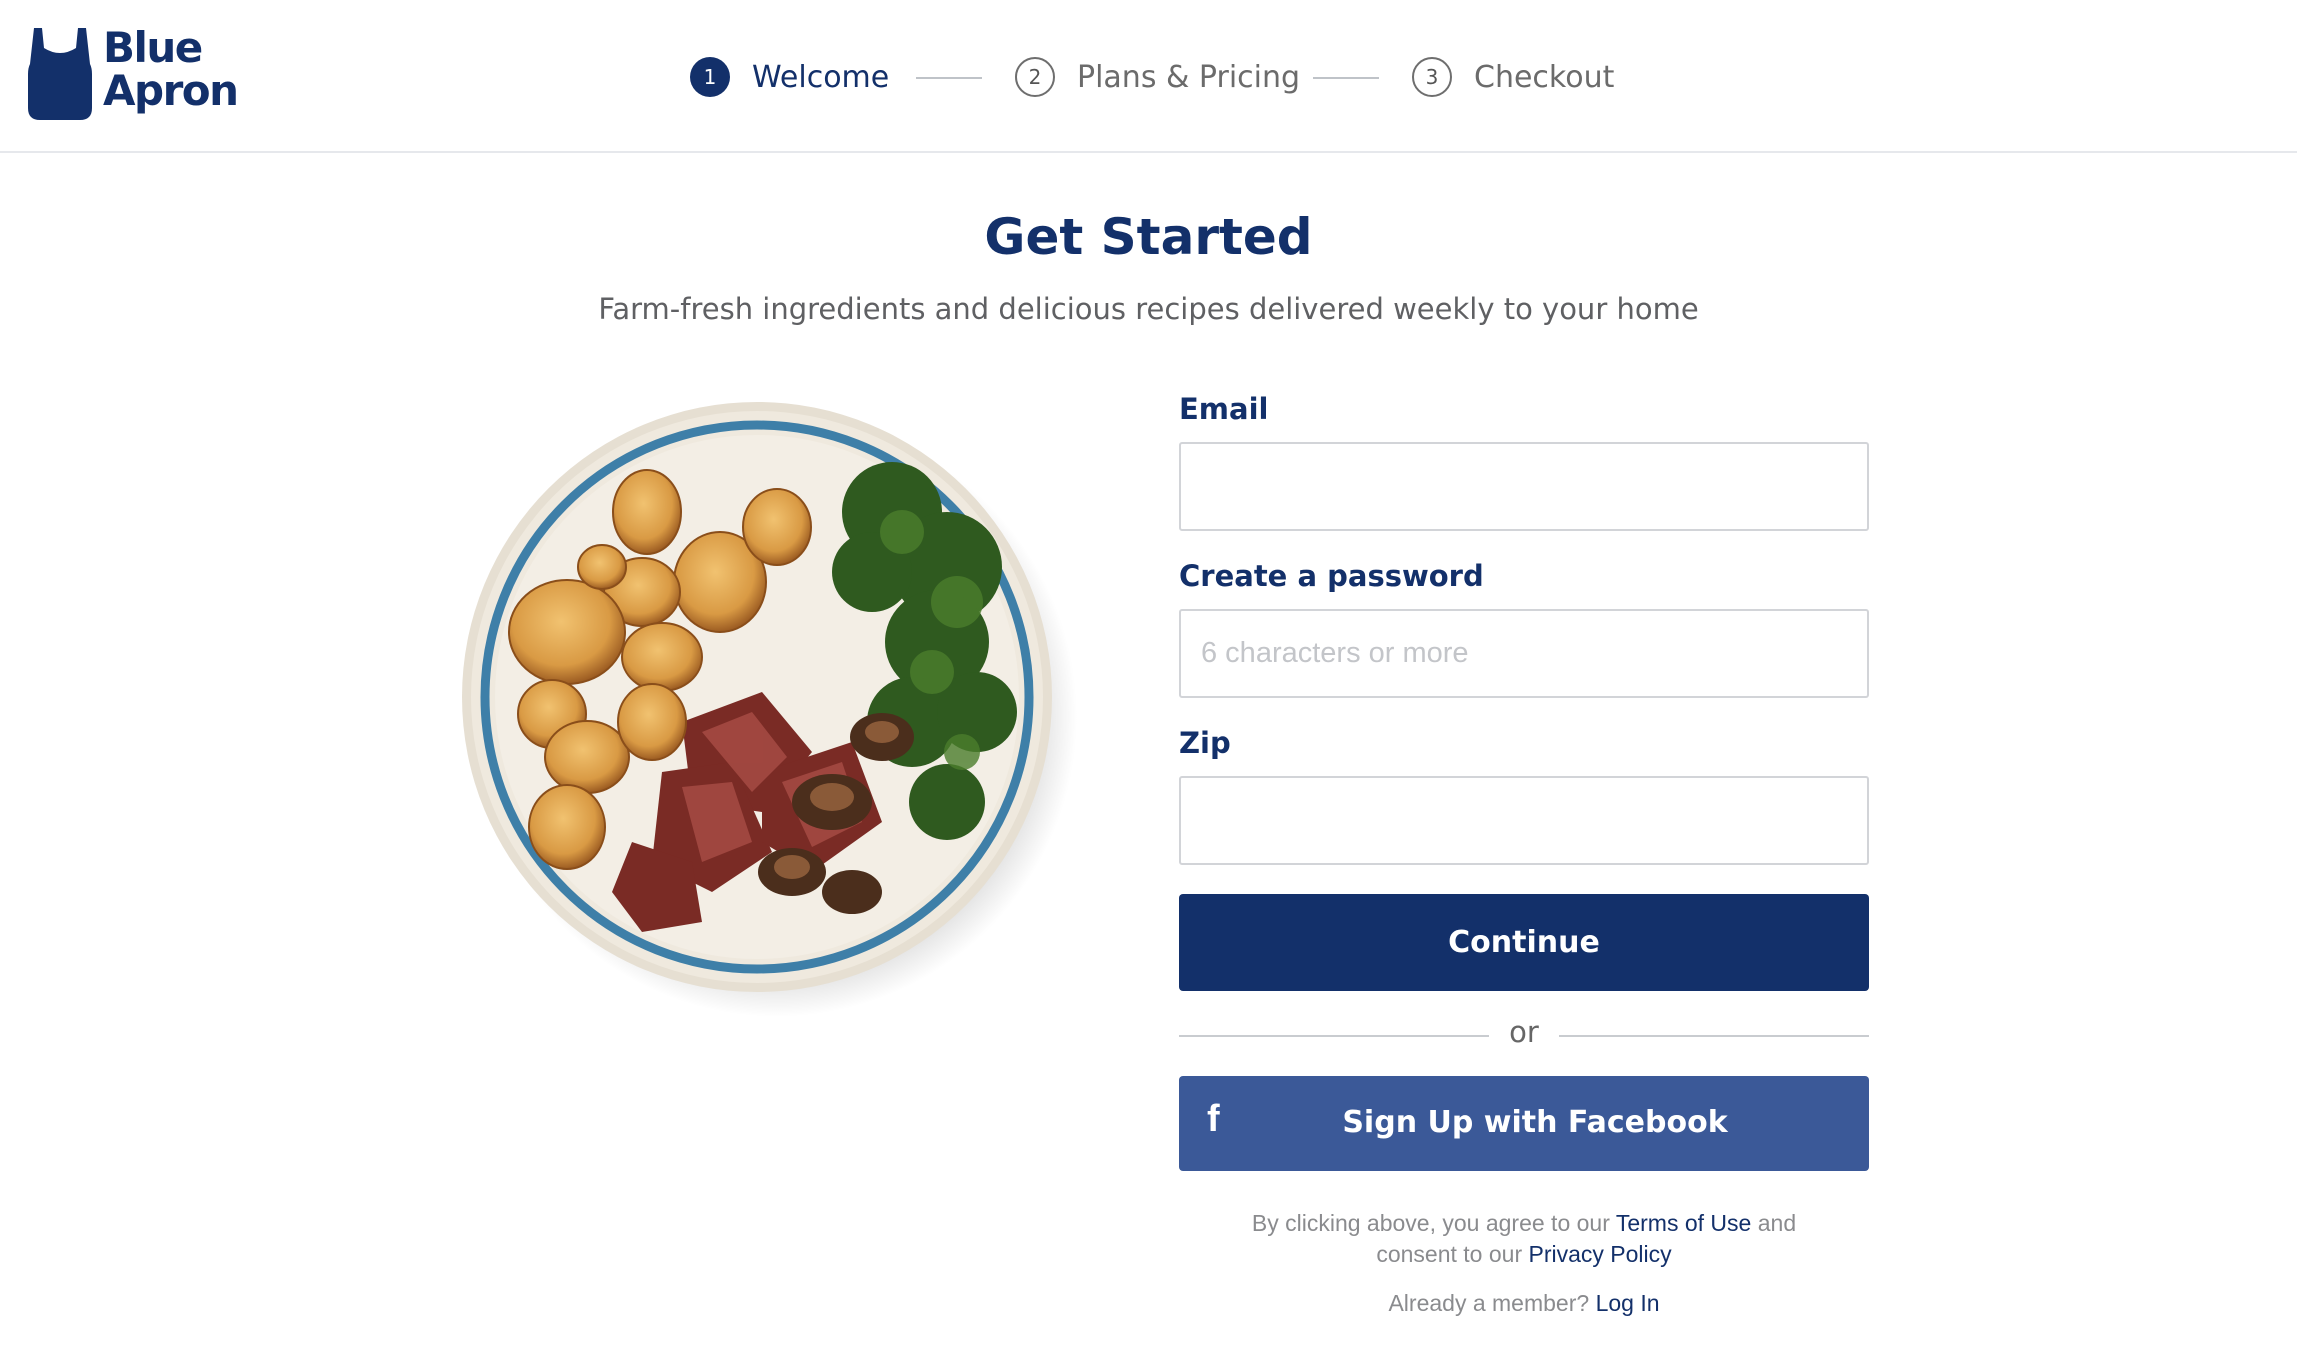 Image resolution: width=2297 pixels, height=1350 pixels. What do you see at coordinates (1452, 1254) in the screenshot?
I see `legal-consent: consent to our` at bounding box center [1452, 1254].